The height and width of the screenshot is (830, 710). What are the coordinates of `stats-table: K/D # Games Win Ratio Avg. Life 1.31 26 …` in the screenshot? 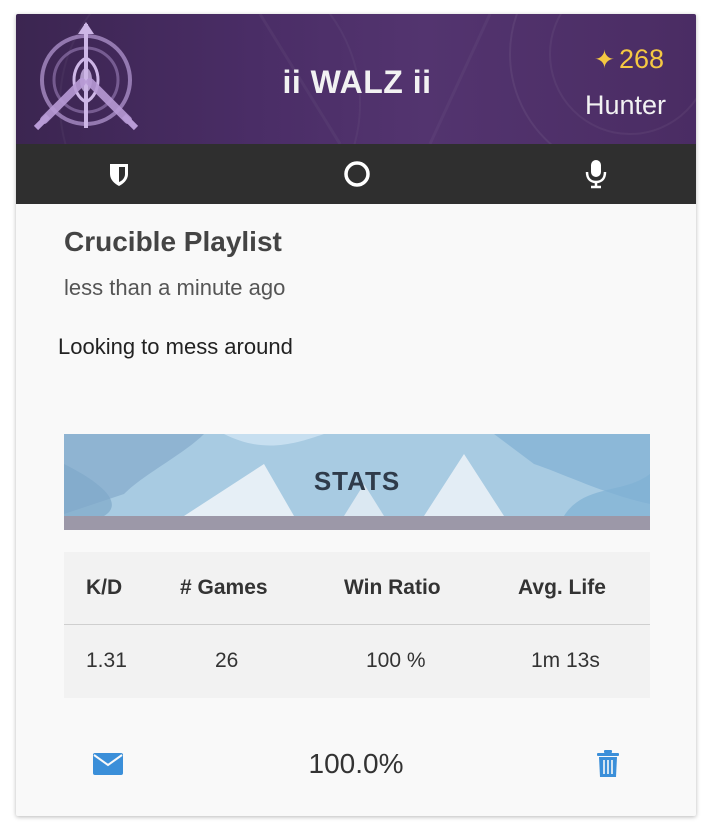 It's located at (357, 625).